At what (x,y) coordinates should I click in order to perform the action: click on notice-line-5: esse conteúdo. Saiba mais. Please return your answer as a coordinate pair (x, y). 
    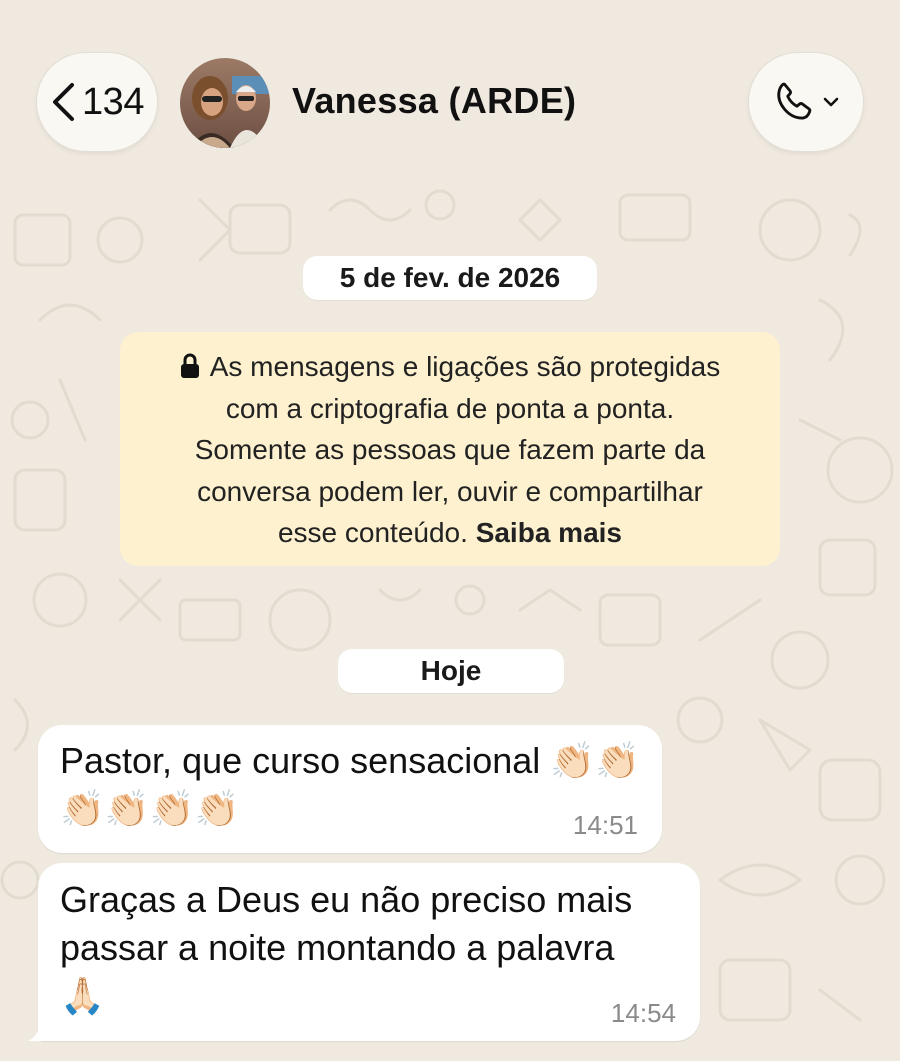
    Looking at the image, I should click on (450, 533).